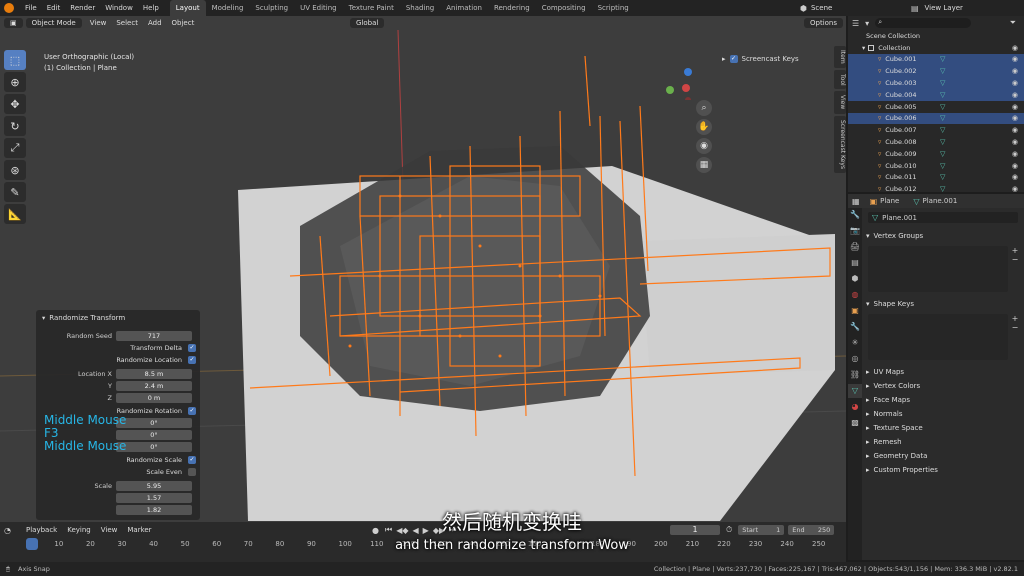  Describe the element at coordinates (936, 71) in the screenshot. I see `outliner-object-row: ▿ Cube.002 ▽ ◉` at that location.